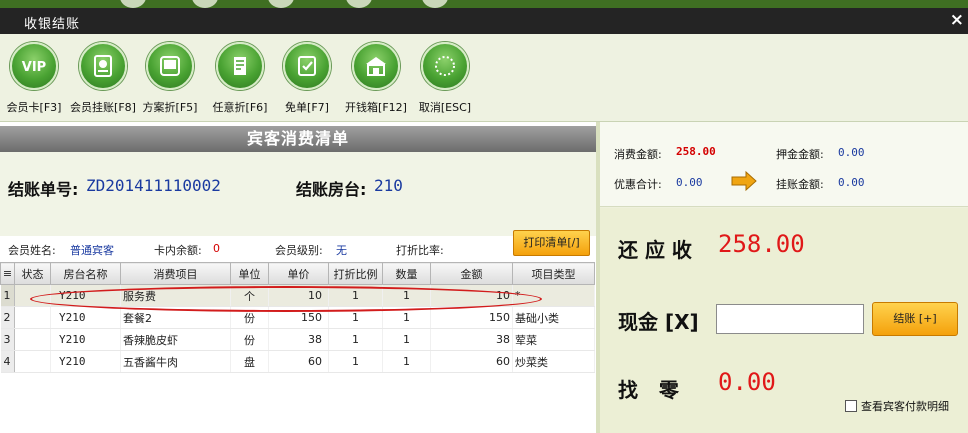 The image size is (968, 433). Describe the element at coordinates (471, 317) in the screenshot. I see `amount-cell: 150` at that location.